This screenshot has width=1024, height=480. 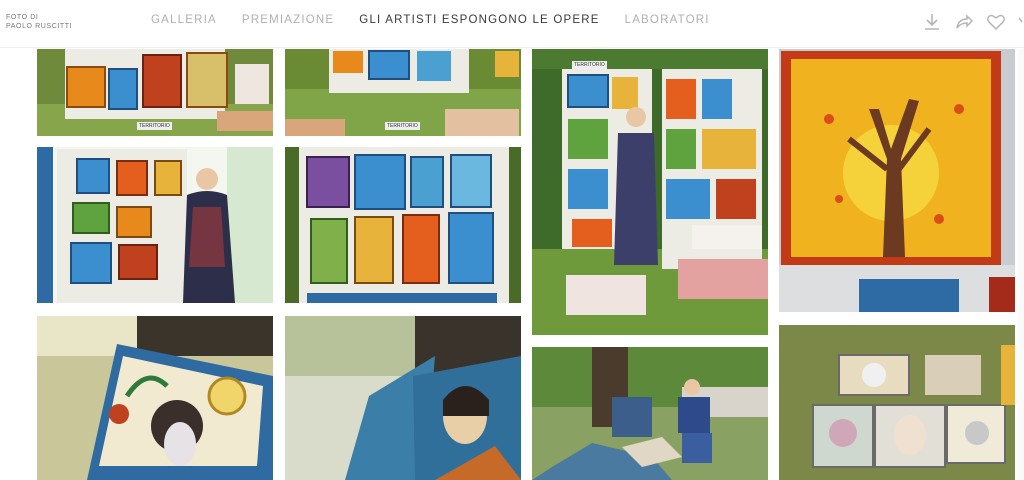 I want to click on brand-line-2: Paolo Ruscitti, so click(x=39, y=26).